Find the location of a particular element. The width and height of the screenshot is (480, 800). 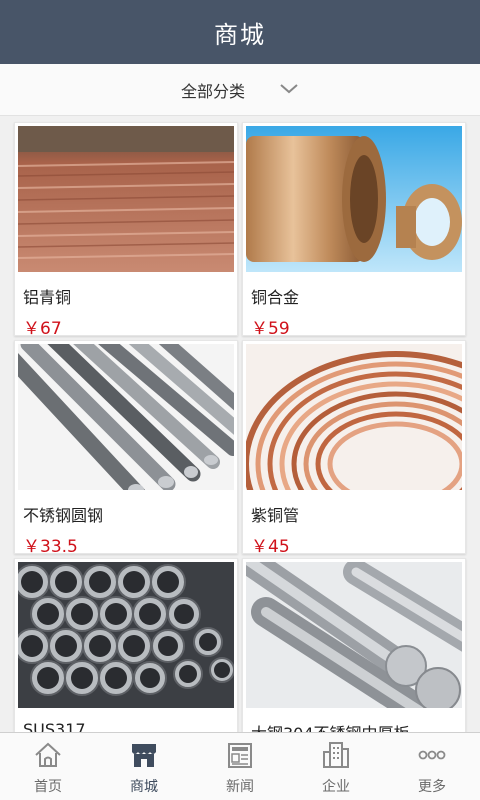

product-card: SUS317 is located at coordinates (126, 645).